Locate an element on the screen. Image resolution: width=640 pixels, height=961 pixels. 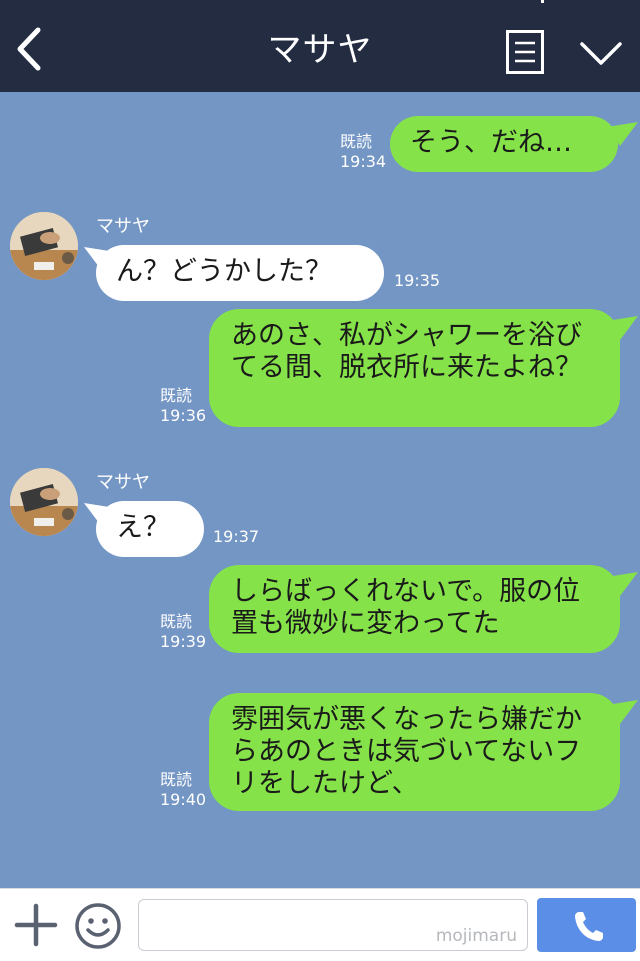
status-dot is located at coordinates (542, 1).